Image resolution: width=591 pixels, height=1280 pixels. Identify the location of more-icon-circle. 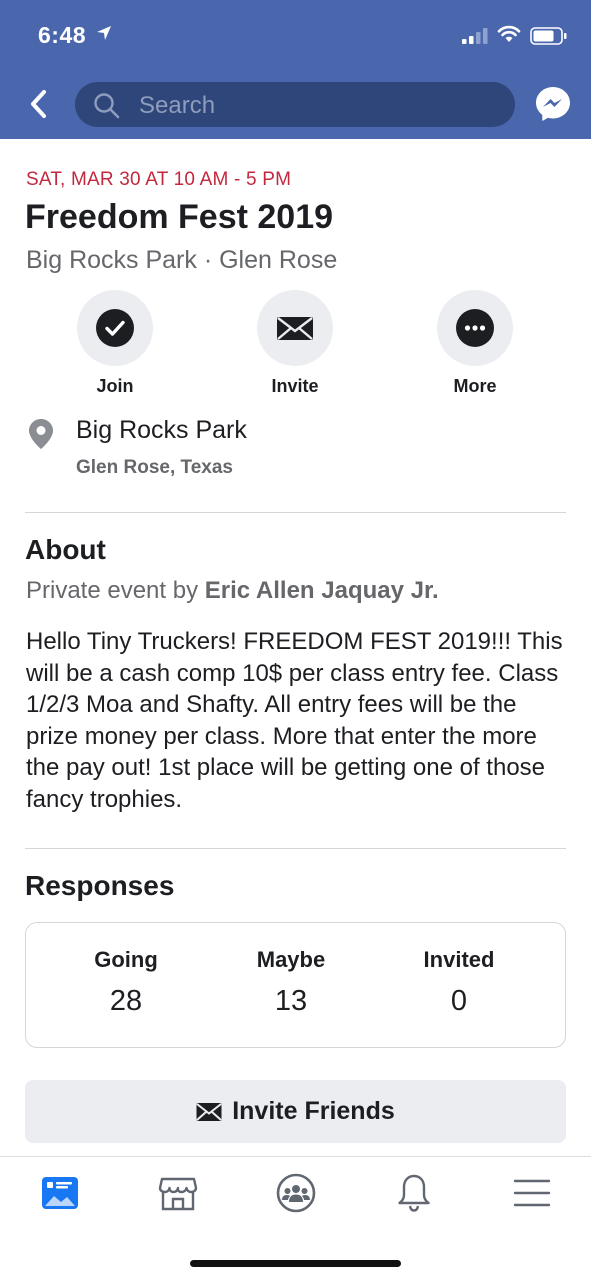
(475, 328).